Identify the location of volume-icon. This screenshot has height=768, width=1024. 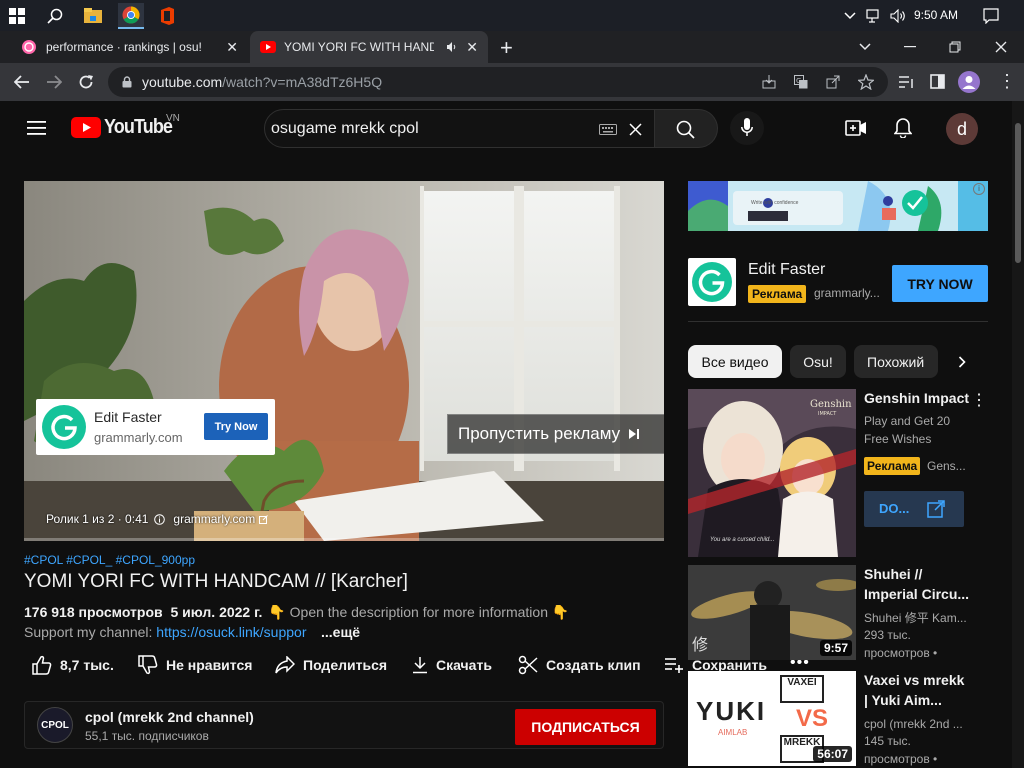
(898, 16).